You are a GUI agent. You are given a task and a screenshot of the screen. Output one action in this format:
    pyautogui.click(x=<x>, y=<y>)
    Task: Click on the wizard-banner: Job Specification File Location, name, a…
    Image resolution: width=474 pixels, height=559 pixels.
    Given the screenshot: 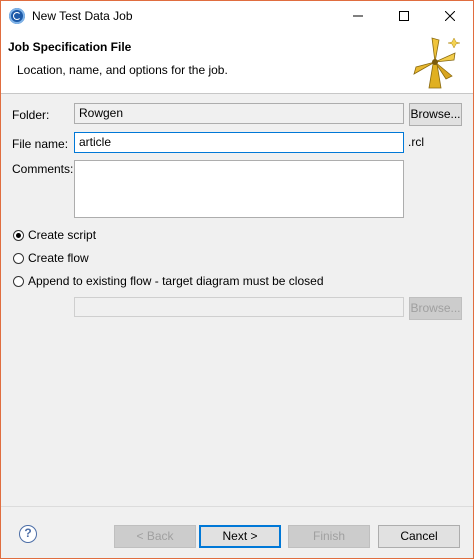 What is the action you would take?
    pyautogui.click(x=237, y=62)
    